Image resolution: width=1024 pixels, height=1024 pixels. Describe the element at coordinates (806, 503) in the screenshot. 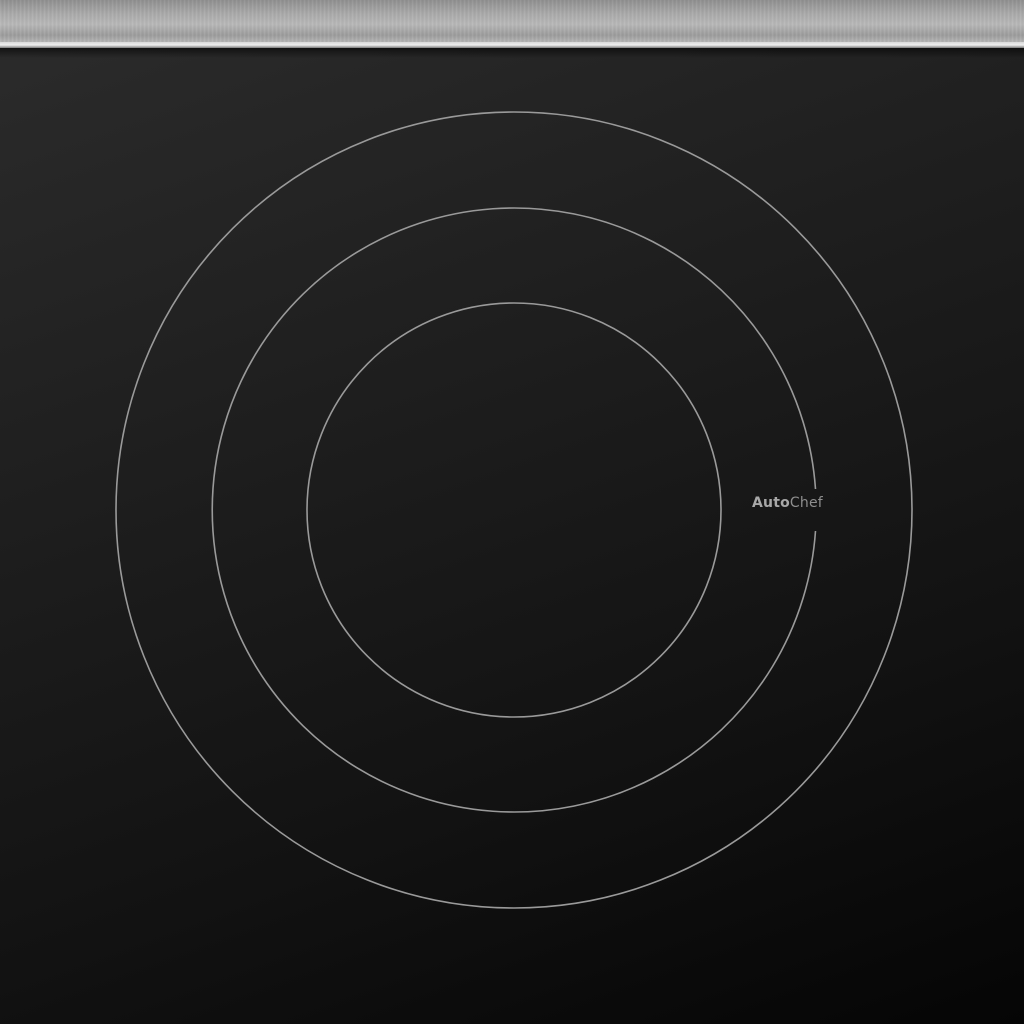

I see `brand-logo-part-chef: Chef` at that location.